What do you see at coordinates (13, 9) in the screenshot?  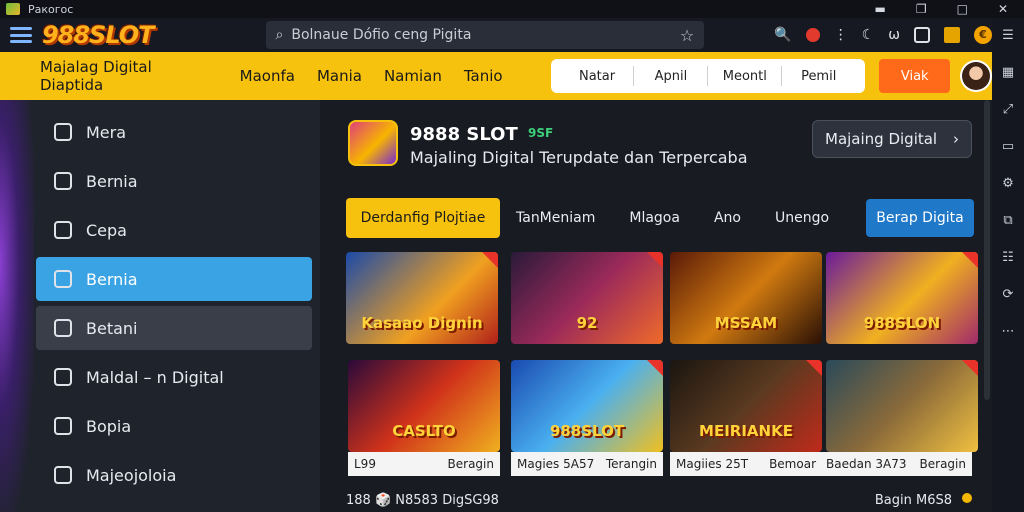 I see `app-icon` at bounding box center [13, 9].